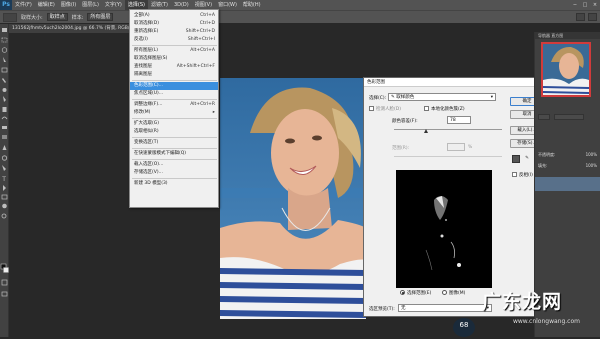 This screenshot has width=600, height=339. Describe the element at coordinates (90, 5) in the screenshot. I see `menu-item: 图层(L)` at that location.